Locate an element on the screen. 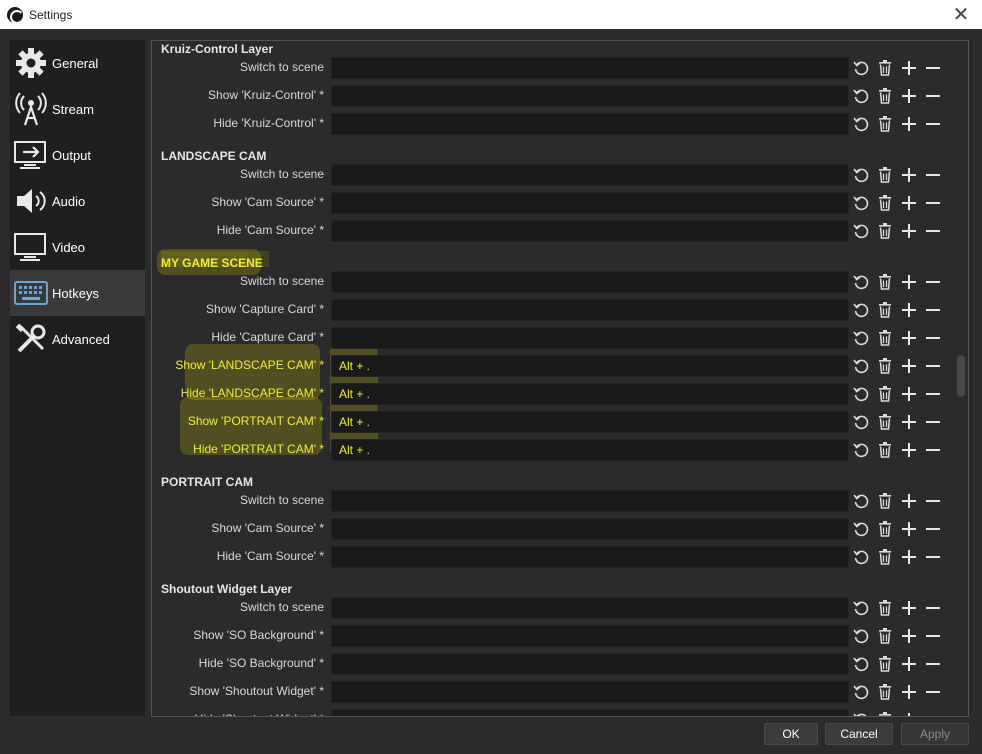 This screenshot has width=982, height=754. sidebar-item-audio: Audio is located at coordinates (77, 201).